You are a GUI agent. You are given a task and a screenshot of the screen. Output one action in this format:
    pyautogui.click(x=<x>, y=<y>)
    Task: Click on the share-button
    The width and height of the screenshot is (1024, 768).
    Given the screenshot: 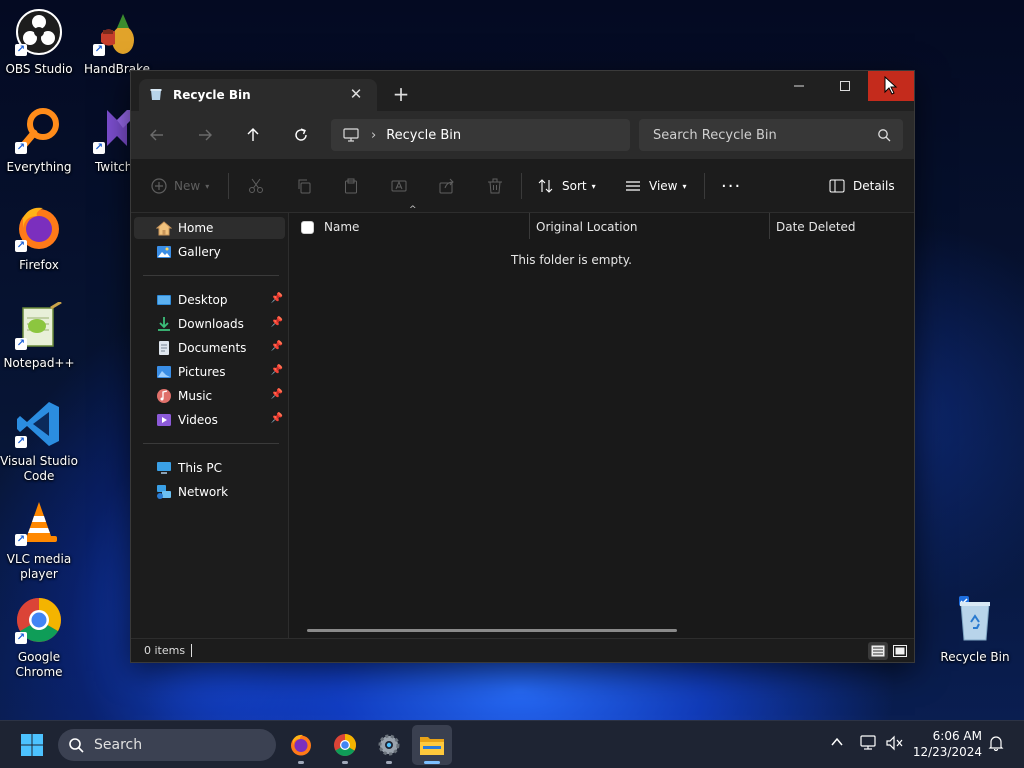 What is the action you would take?
    pyautogui.click(x=447, y=186)
    